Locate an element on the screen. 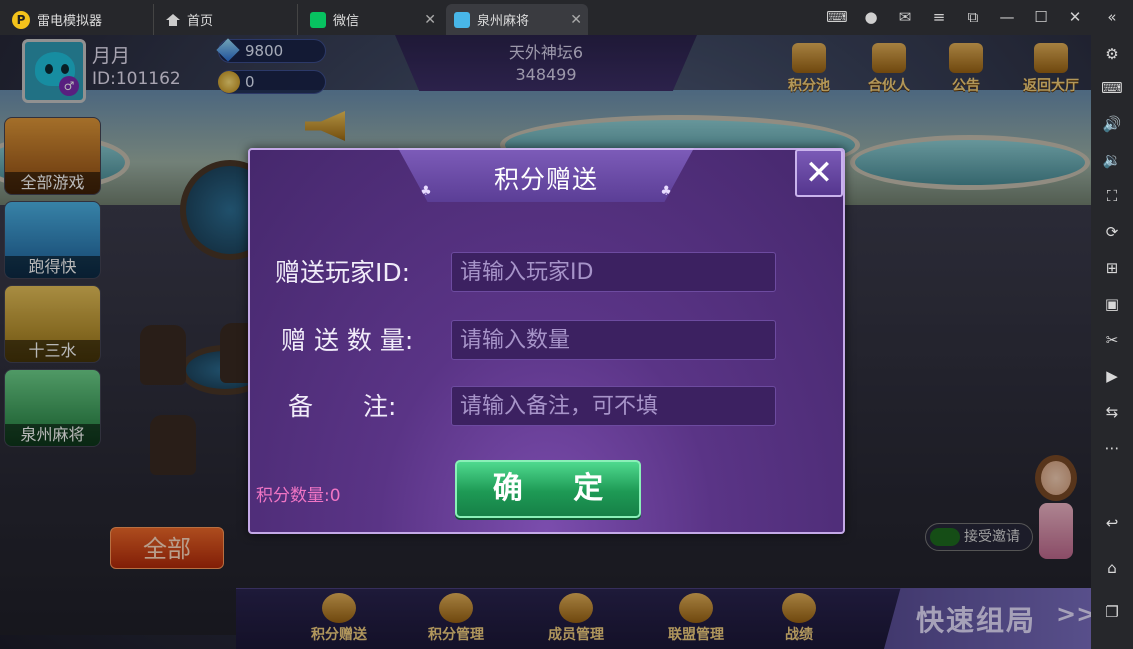  minimize-icon: — is located at coordinates (1007, 17).